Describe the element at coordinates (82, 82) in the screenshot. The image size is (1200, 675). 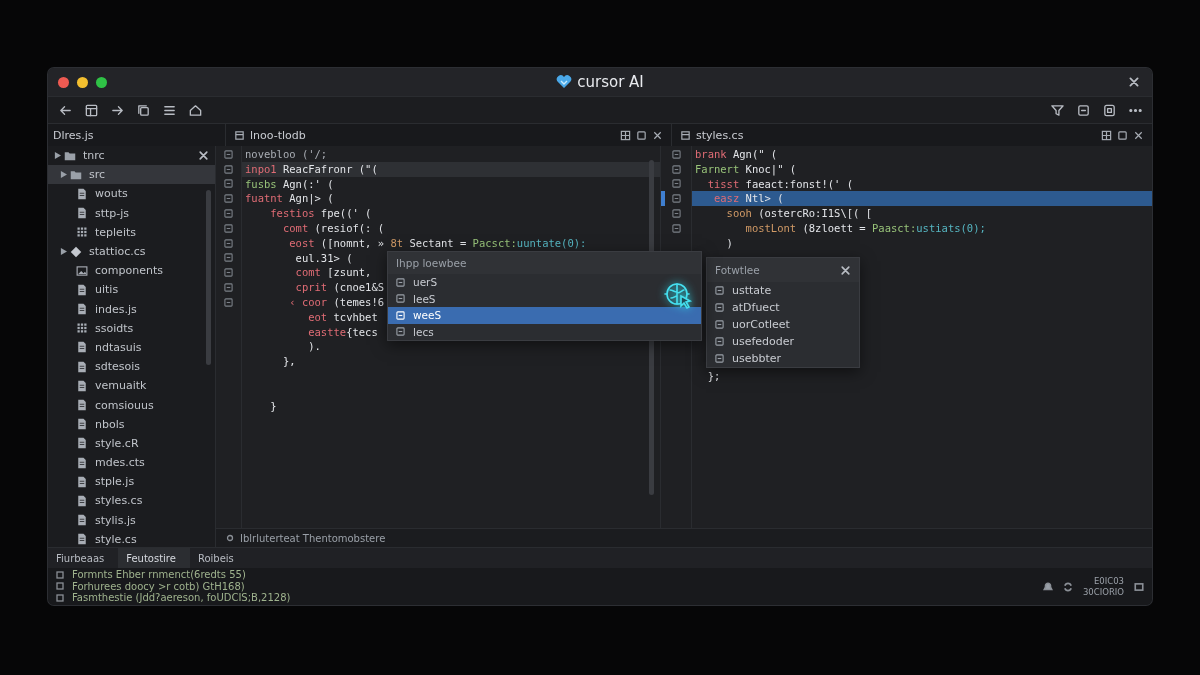
I see `minimize-button` at that location.